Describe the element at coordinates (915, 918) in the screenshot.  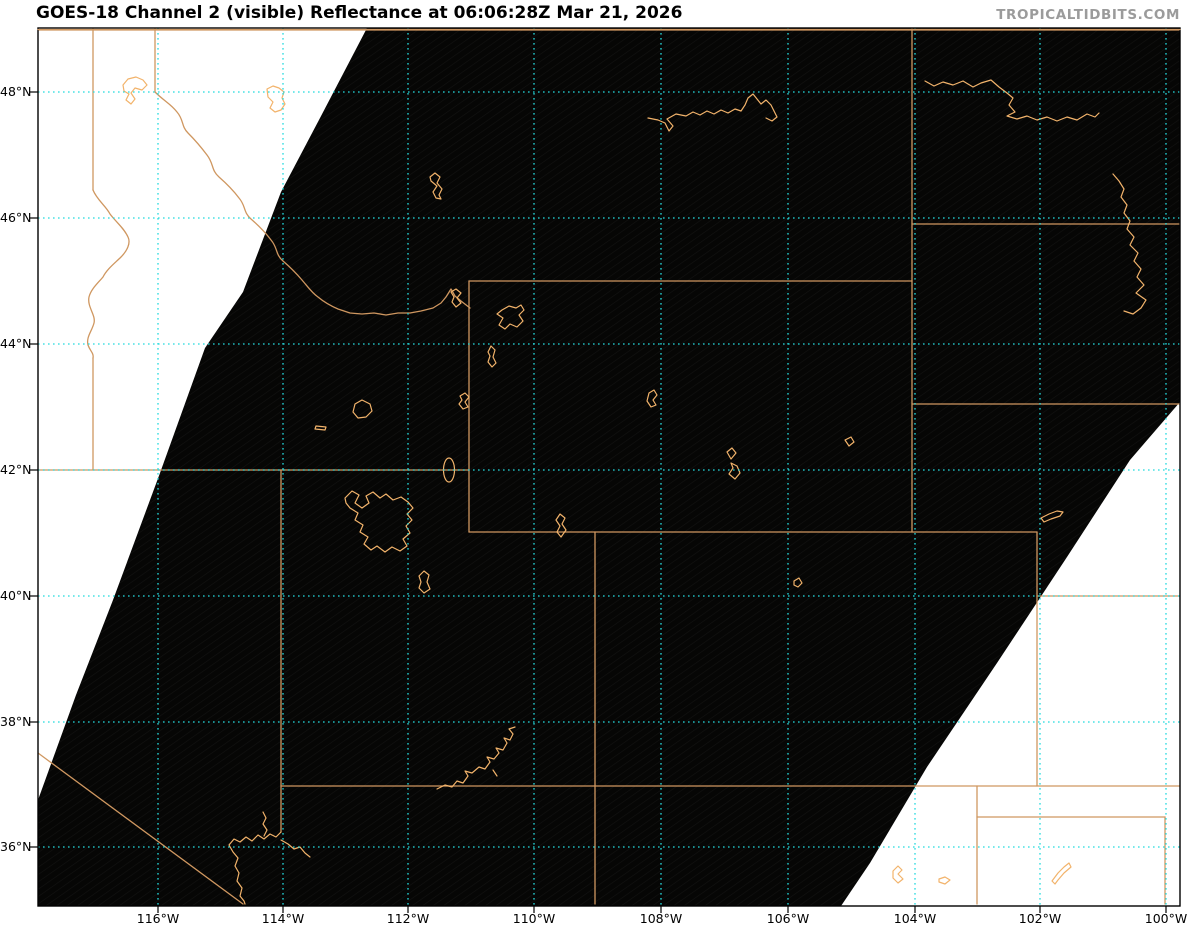
I see `axis-label-104°W: 104°W` at that location.